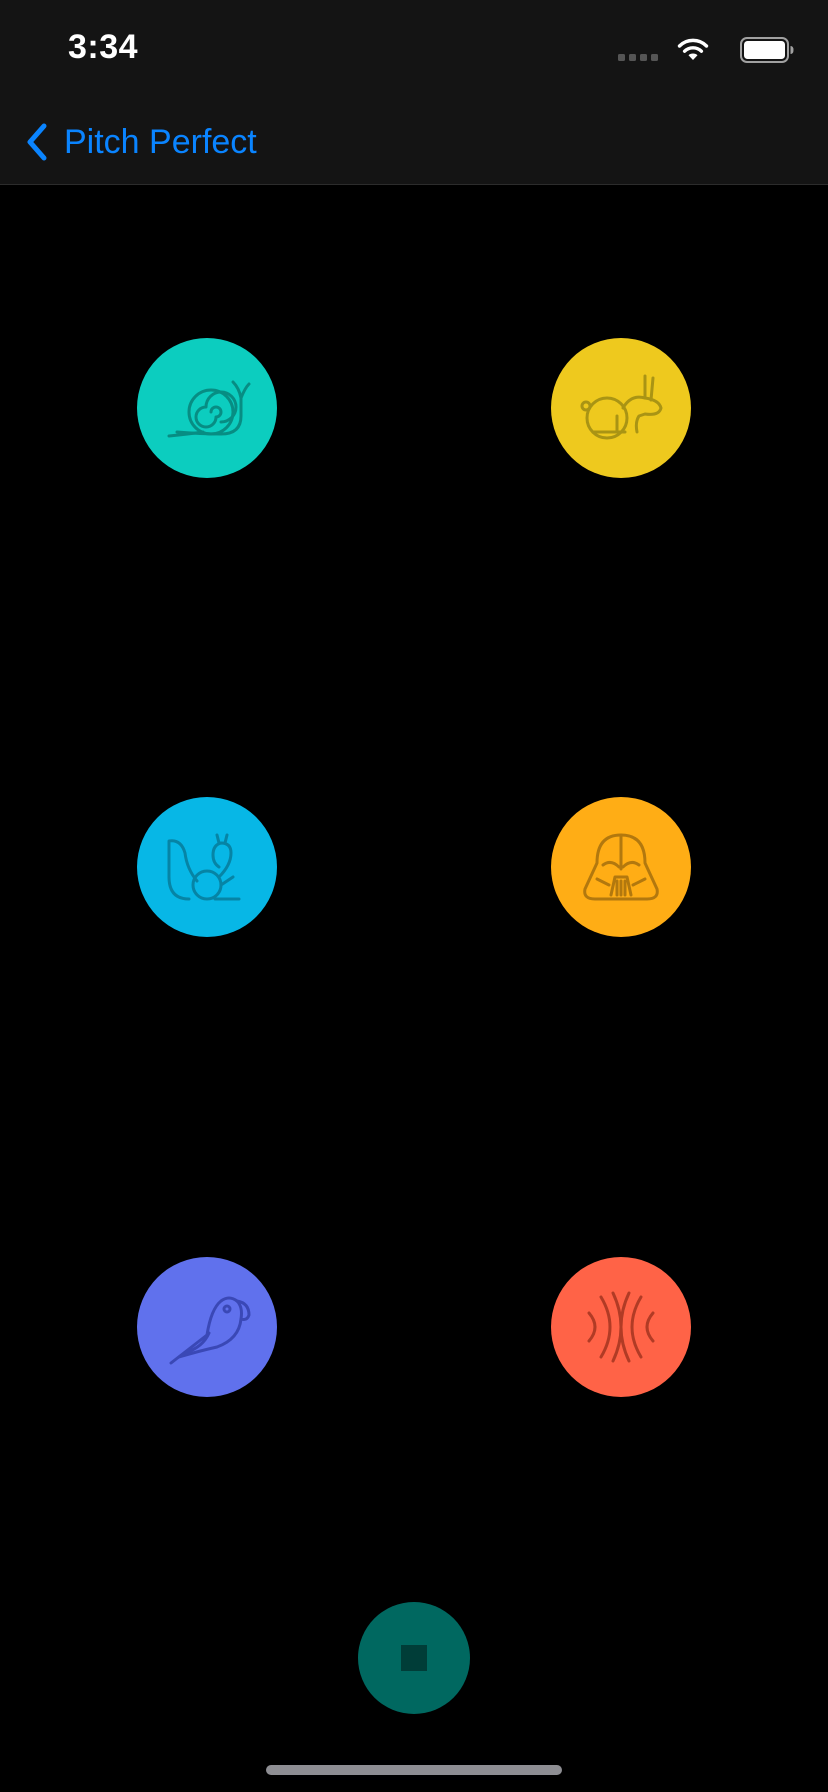  I want to click on reverb-effect-button, so click(621, 1327).